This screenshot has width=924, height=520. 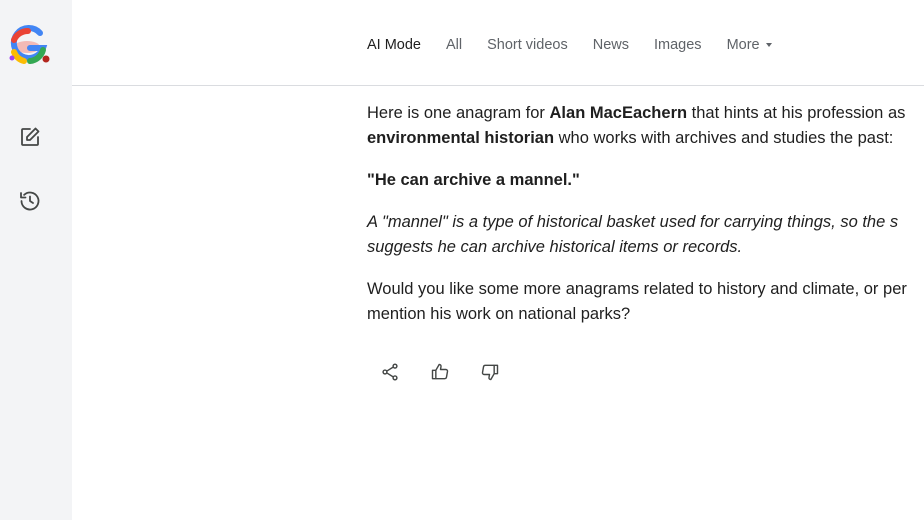 I want to click on tab-more: More, so click(x=749, y=45).